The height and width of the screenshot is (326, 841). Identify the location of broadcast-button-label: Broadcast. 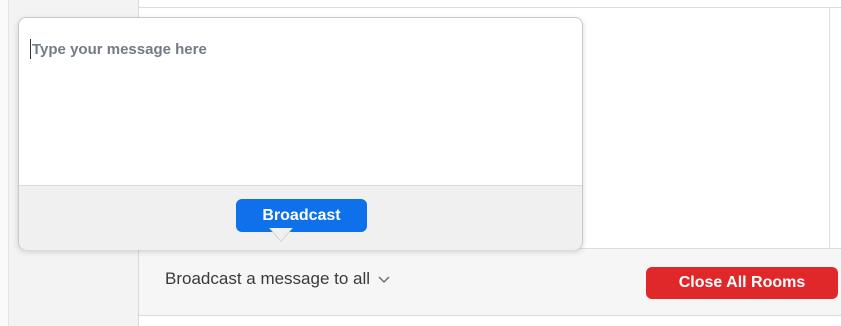
(301, 215).